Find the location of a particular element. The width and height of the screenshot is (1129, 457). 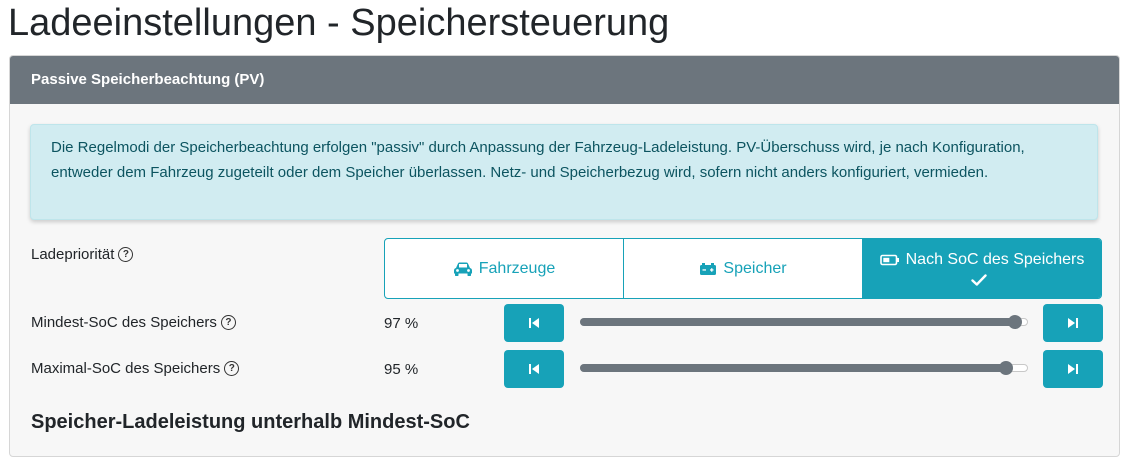

max-soc-decrease-button is located at coordinates (534, 369).